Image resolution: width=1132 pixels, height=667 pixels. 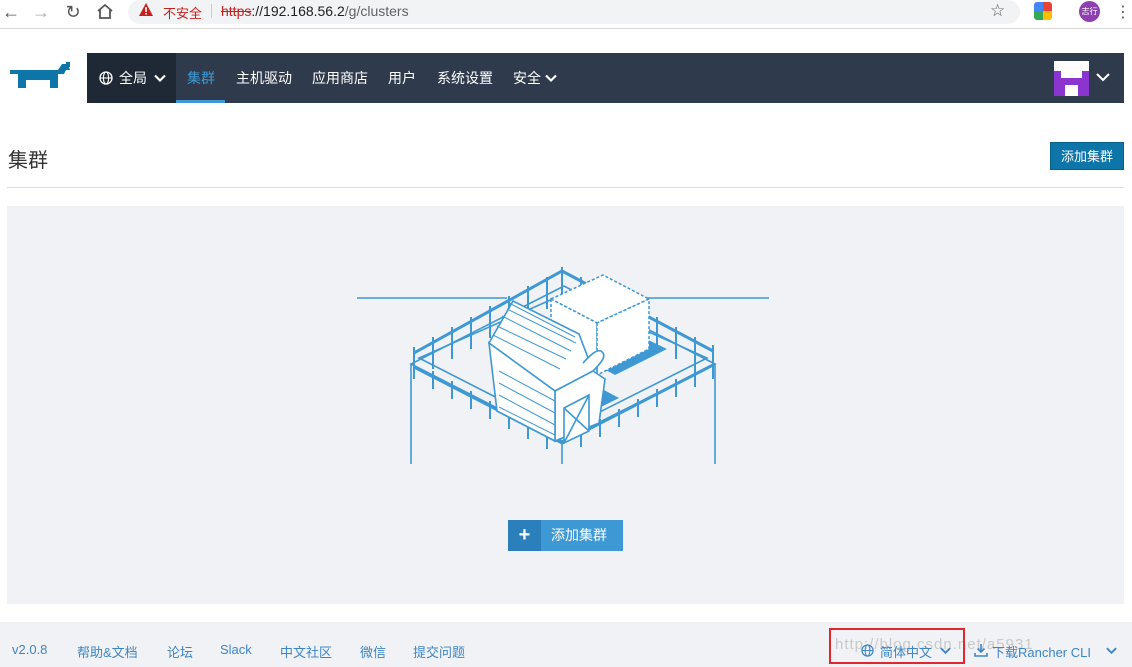 What do you see at coordinates (182, 12) in the screenshot?
I see `security-status: 不安全` at bounding box center [182, 12].